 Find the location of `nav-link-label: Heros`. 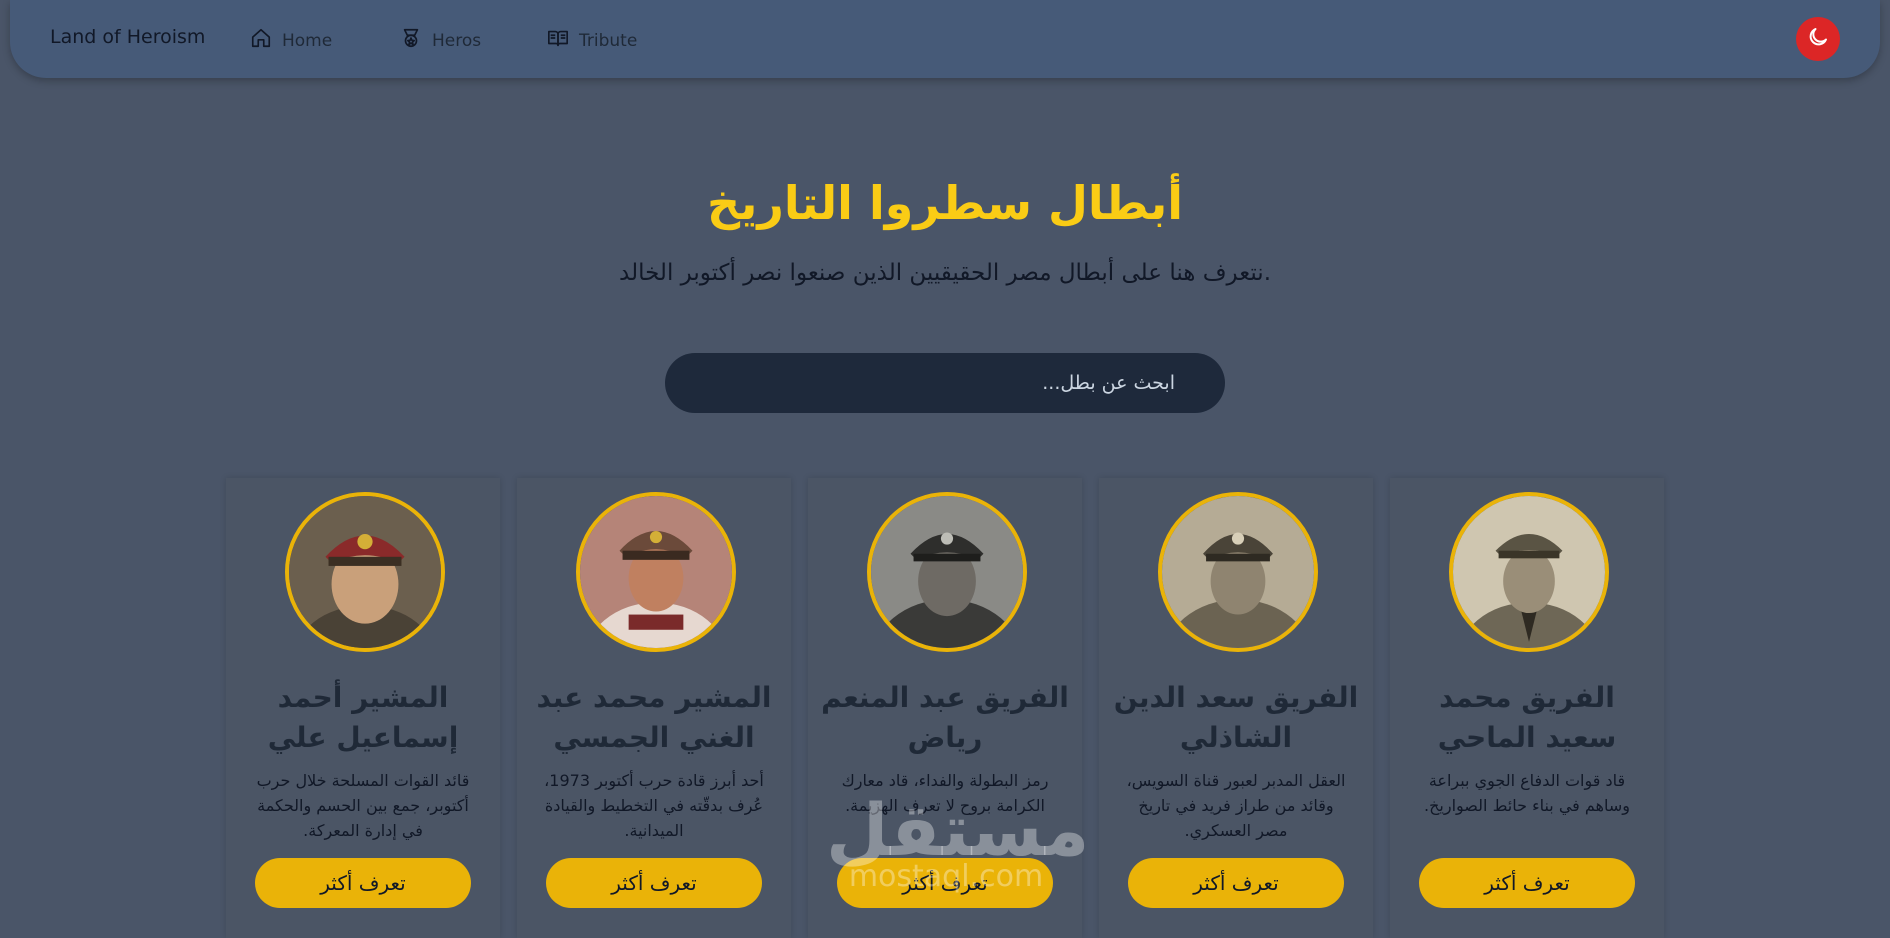

nav-link-label: Heros is located at coordinates (457, 40).